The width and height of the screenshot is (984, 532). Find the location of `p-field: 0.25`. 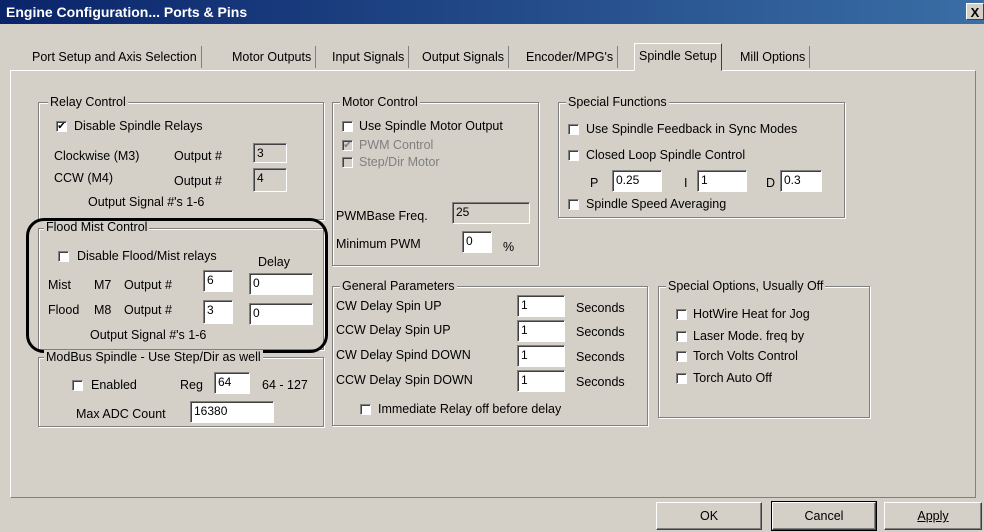

p-field: 0.25 is located at coordinates (637, 181).